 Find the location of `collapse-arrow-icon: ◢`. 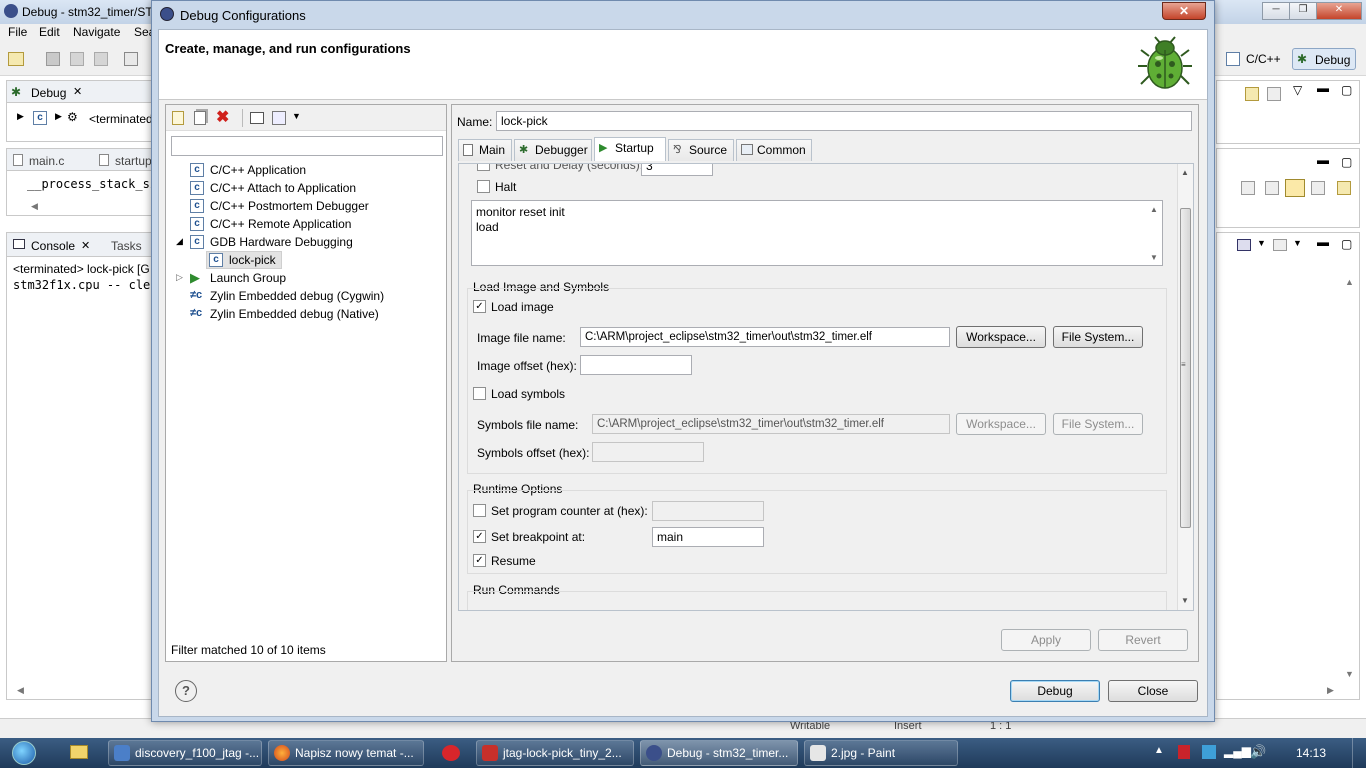

collapse-arrow-icon: ◢ is located at coordinates (179, 241).